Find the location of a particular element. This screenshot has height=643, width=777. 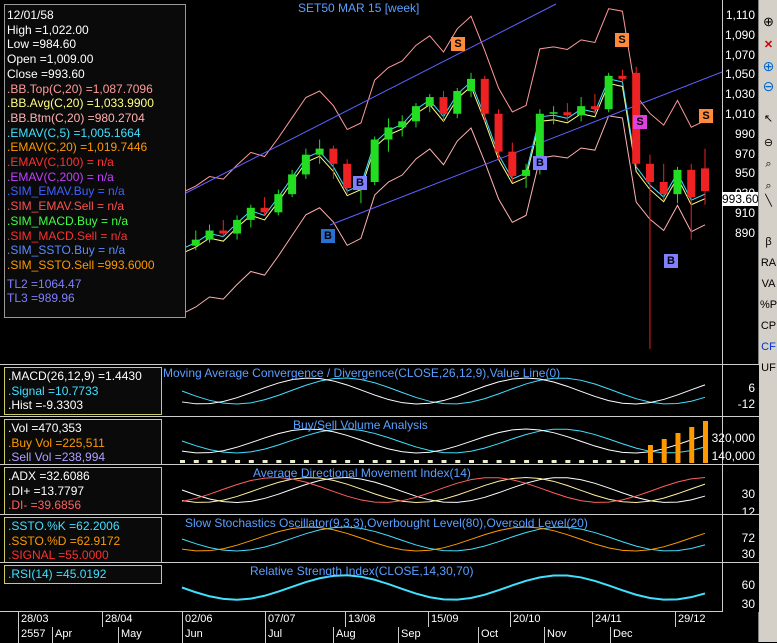

info-line: .BB.Btm(C,20) =980.2704 is located at coordinates (76, 117).